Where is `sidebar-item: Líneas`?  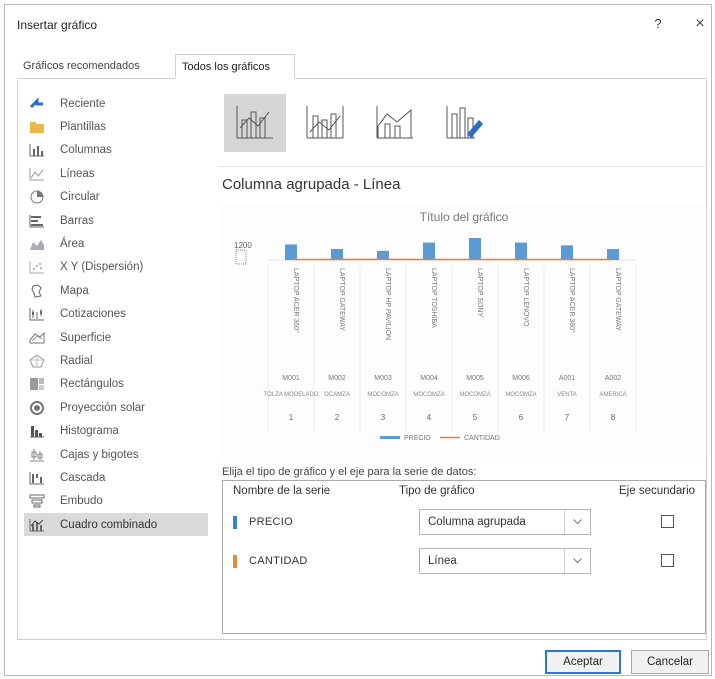
sidebar-item: Líneas is located at coordinates (116, 173).